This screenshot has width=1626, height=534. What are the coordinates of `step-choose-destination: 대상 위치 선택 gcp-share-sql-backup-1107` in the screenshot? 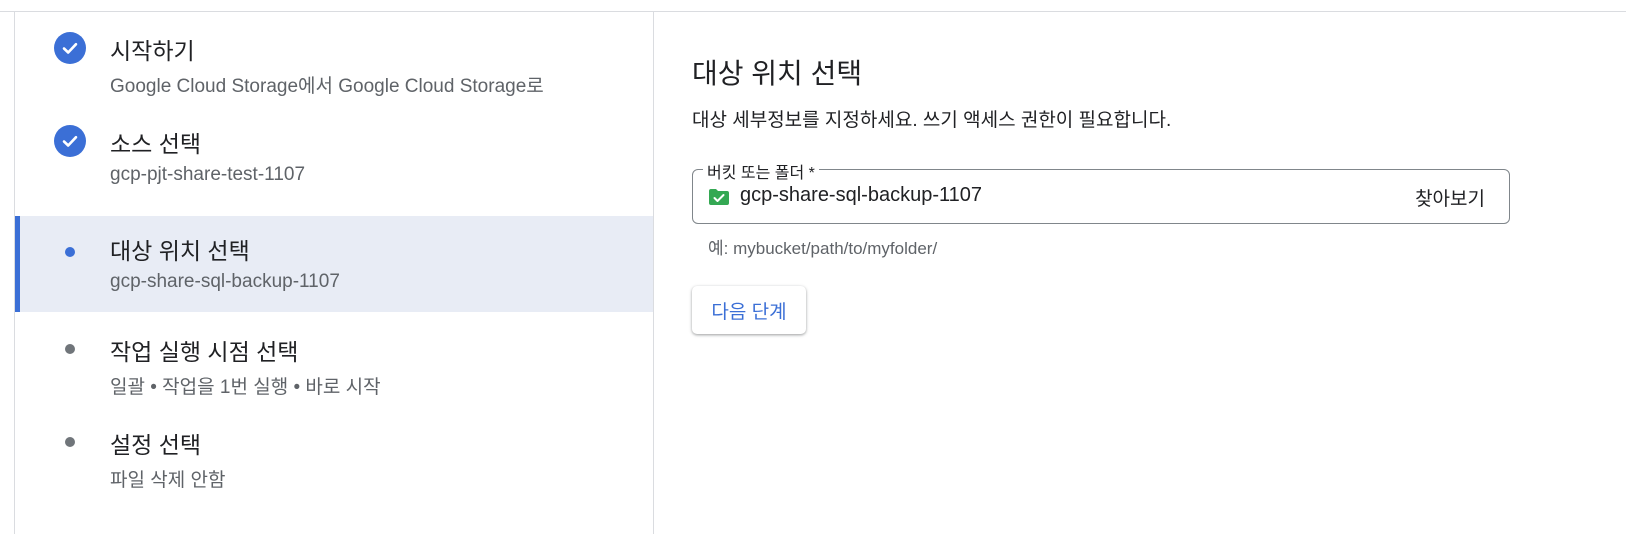 It's located at (334, 264).